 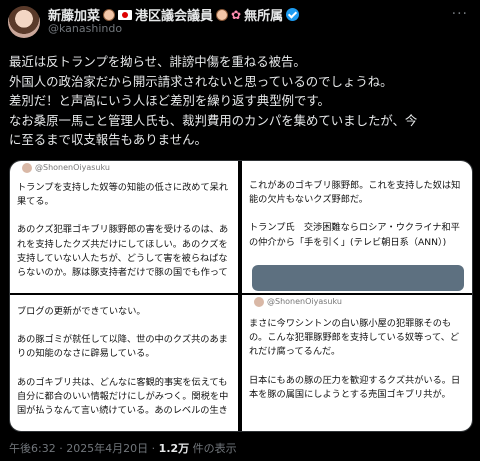 I want to click on image-text-line: 自分に都合のいい情報だけにしがみつく。関税を中, so click(x=123, y=396).